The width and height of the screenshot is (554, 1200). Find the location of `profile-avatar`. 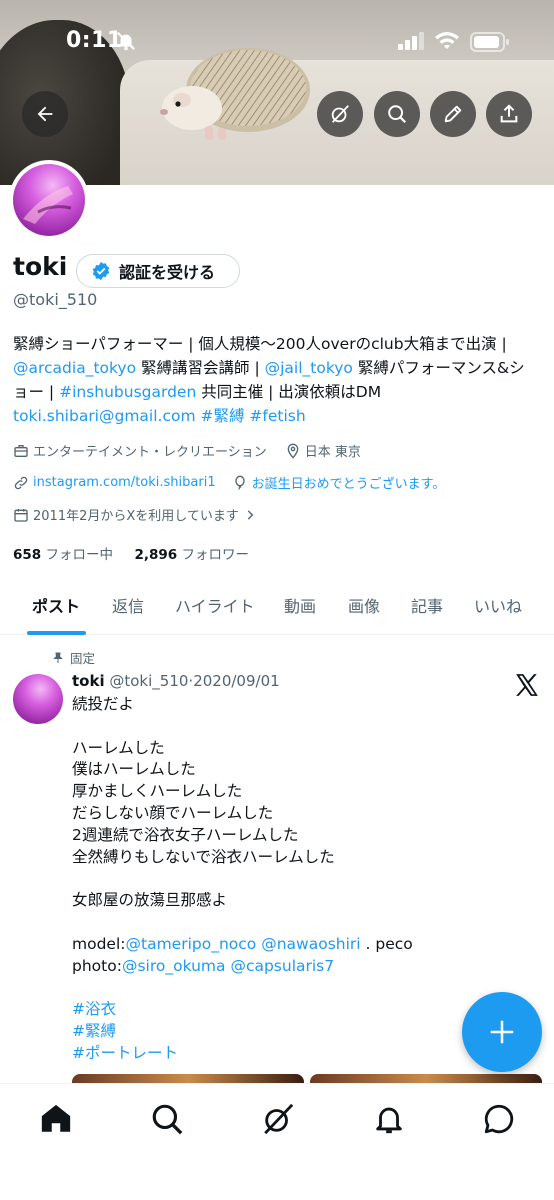

profile-avatar is located at coordinates (49, 200).